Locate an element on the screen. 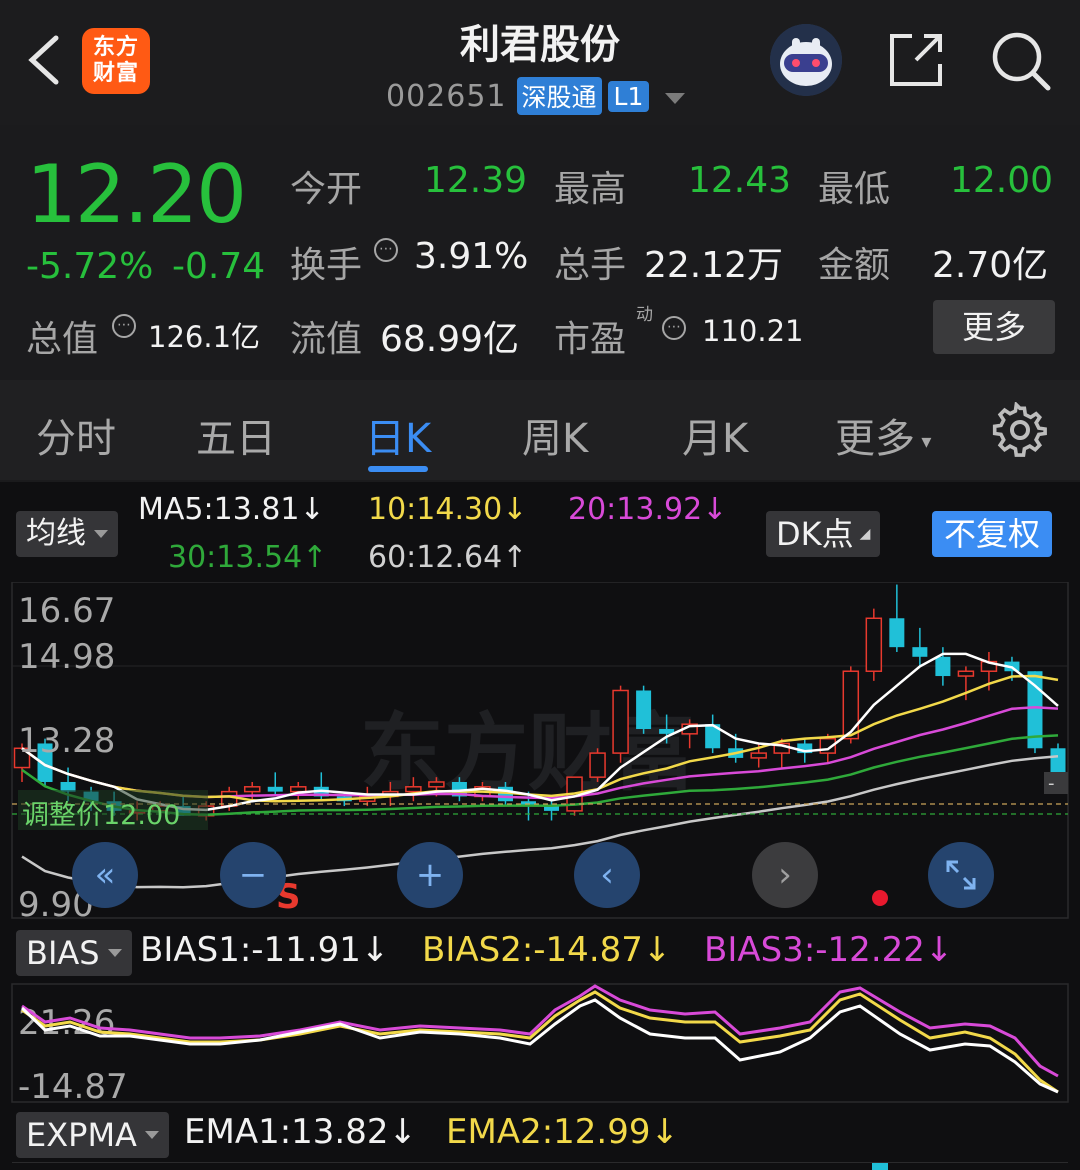 The image size is (1080, 1170). bias3-value: BIAS3:-12.22↓ is located at coordinates (829, 950).